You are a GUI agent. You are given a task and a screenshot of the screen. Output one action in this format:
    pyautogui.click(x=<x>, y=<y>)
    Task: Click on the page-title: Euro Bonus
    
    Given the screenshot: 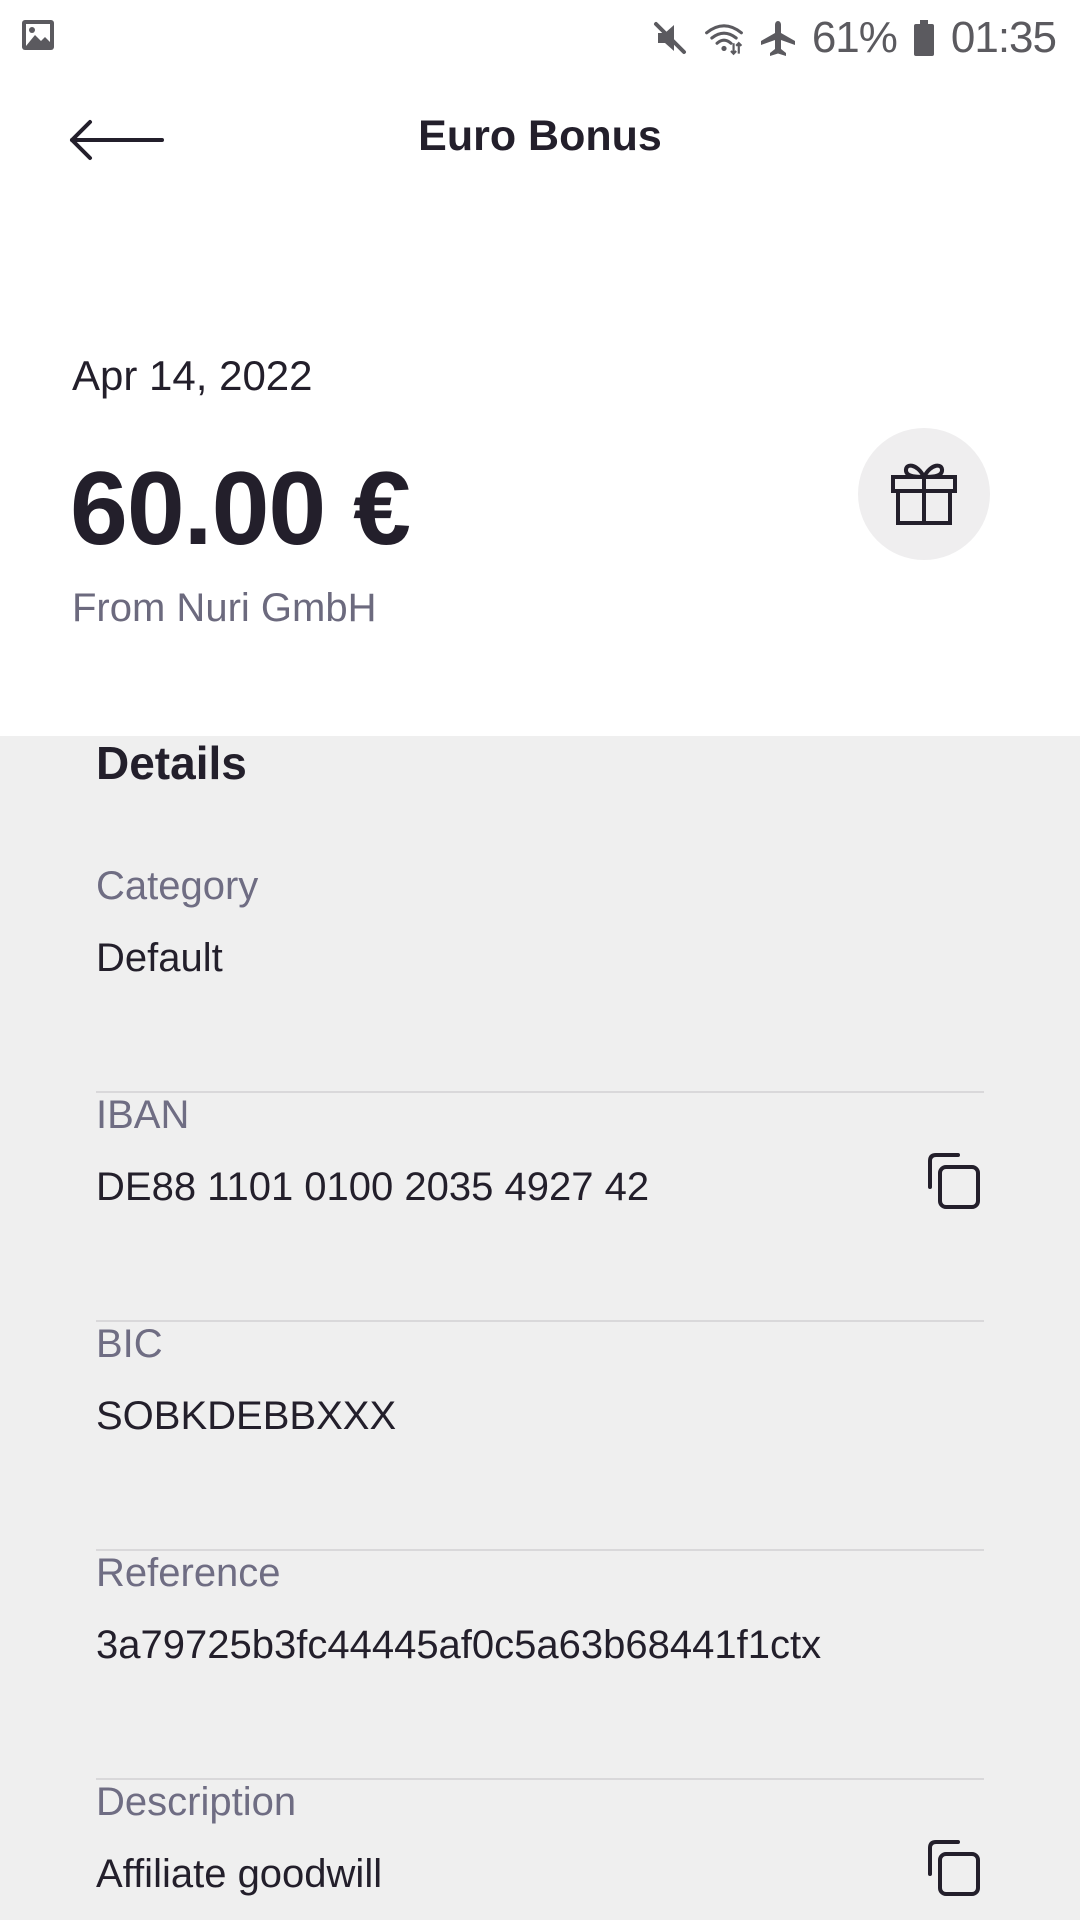 What is the action you would take?
    pyautogui.click(x=540, y=136)
    